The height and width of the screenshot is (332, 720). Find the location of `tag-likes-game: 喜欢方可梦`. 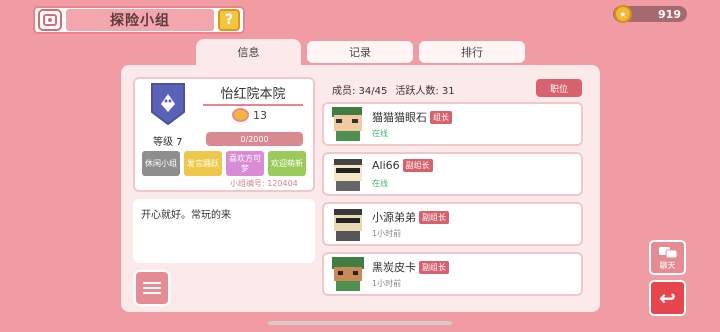

tag-likes-game: 喜欢方可梦 is located at coordinates (245, 163).